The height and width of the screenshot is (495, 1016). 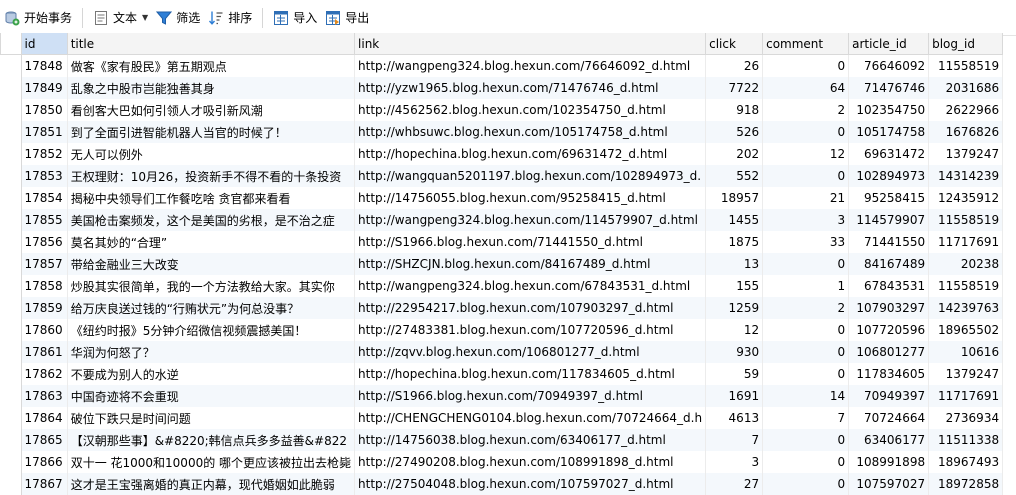 I want to click on table-cell-click: 918, so click(x=734, y=110).